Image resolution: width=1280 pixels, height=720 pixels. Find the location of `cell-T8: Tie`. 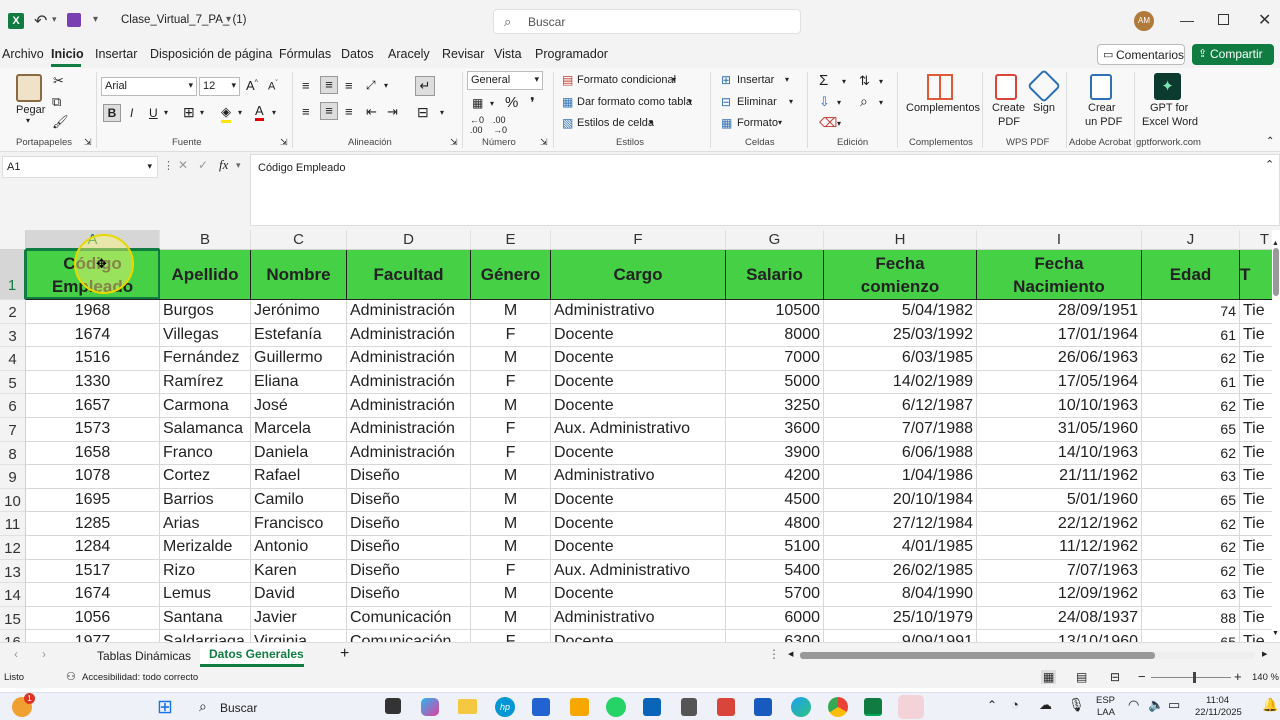

cell-T8: Tie is located at coordinates (1256, 454).